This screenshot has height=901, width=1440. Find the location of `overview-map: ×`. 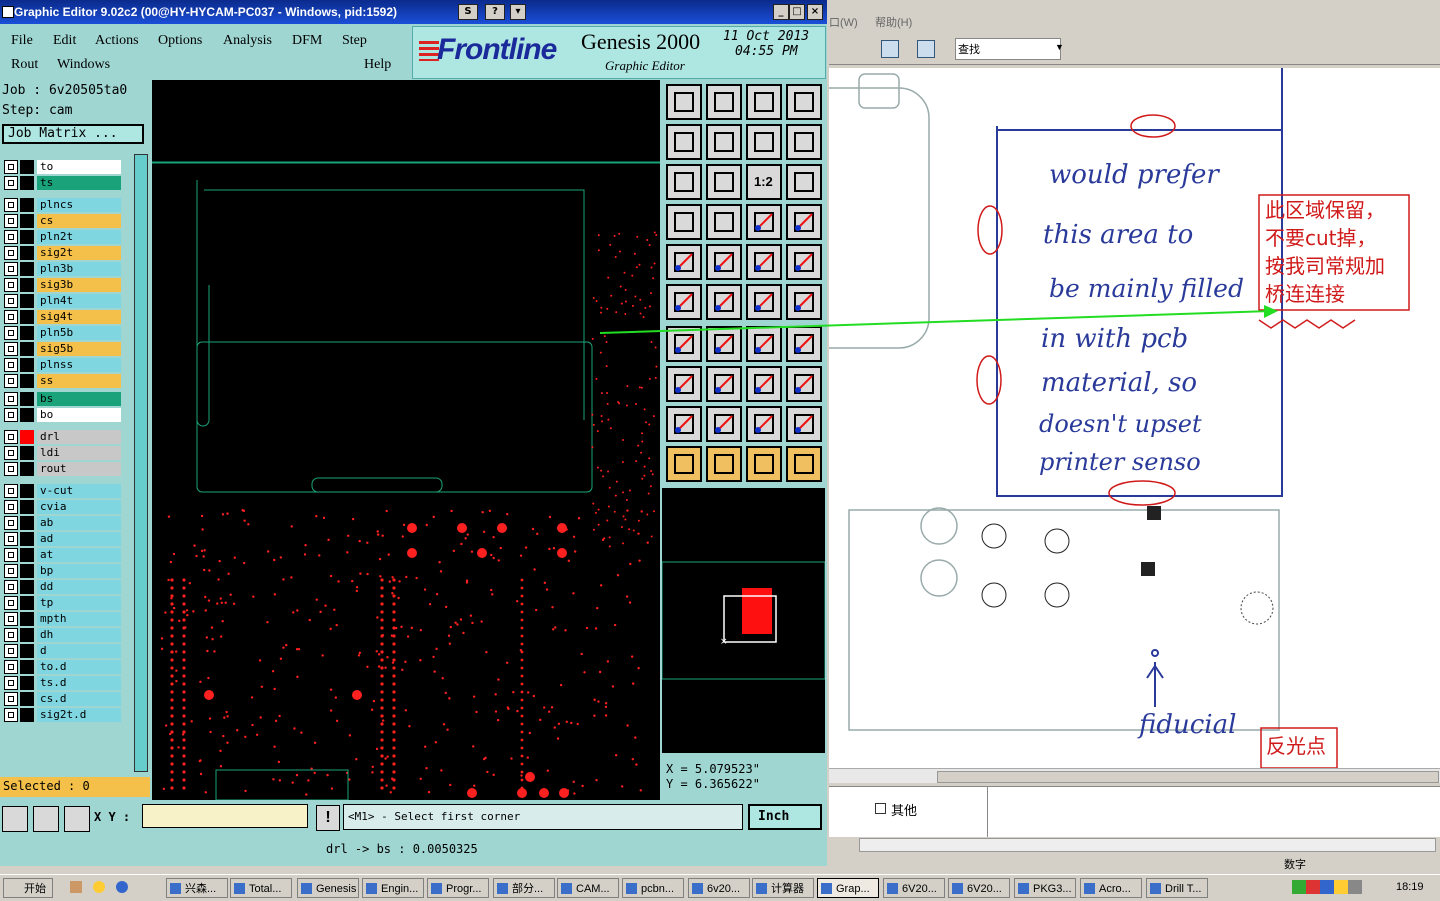

overview-map: × is located at coordinates (743, 620).